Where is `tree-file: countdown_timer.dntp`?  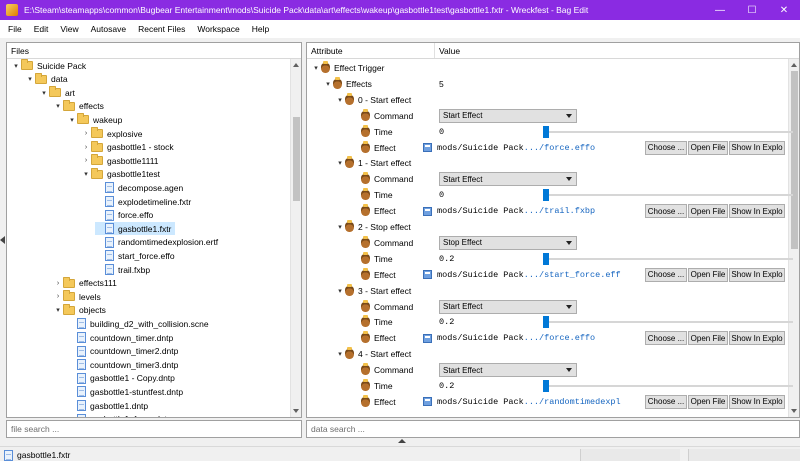
tree-file: countdown_timer.dntp is located at coordinates (120, 337).